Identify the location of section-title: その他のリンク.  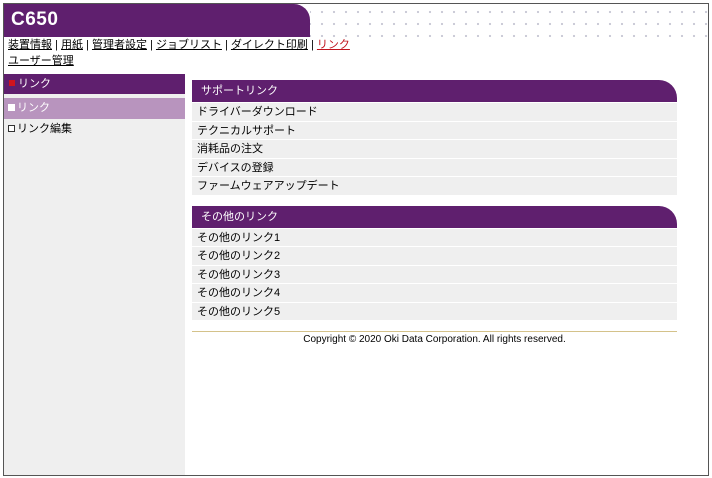
(434, 216).